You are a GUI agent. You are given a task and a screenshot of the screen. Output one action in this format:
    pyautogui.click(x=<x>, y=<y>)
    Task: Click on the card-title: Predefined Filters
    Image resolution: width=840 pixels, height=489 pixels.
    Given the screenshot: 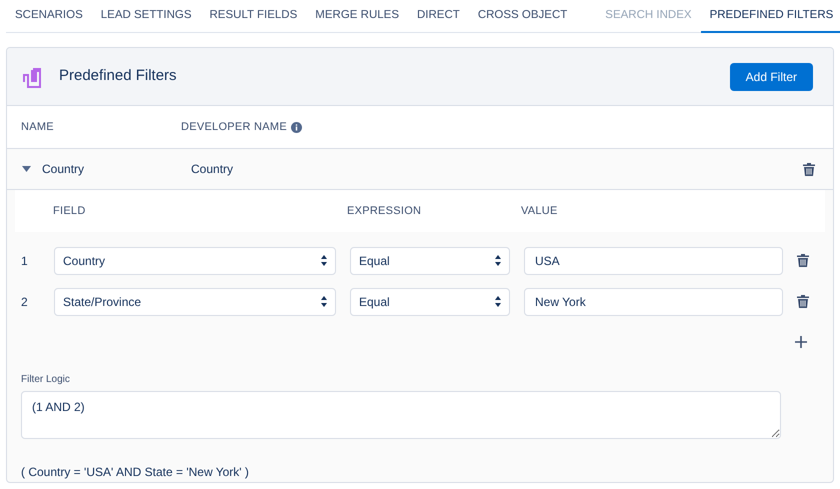 What is the action you would take?
    pyautogui.click(x=118, y=76)
    